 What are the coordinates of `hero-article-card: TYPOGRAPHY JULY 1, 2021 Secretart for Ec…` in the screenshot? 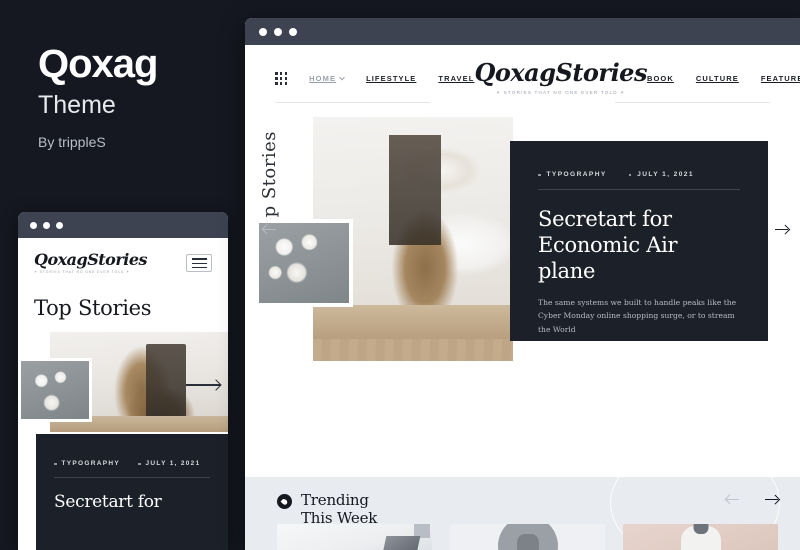 It's located at (639, 250).